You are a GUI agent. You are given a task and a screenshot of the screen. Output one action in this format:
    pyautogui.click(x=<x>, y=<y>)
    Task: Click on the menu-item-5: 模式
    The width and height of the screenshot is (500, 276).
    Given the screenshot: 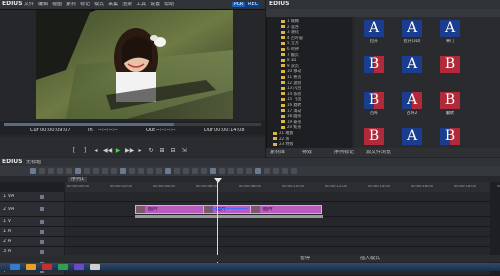 What is the action you would take?
    pyautogui.click(x=99, y=4)
    